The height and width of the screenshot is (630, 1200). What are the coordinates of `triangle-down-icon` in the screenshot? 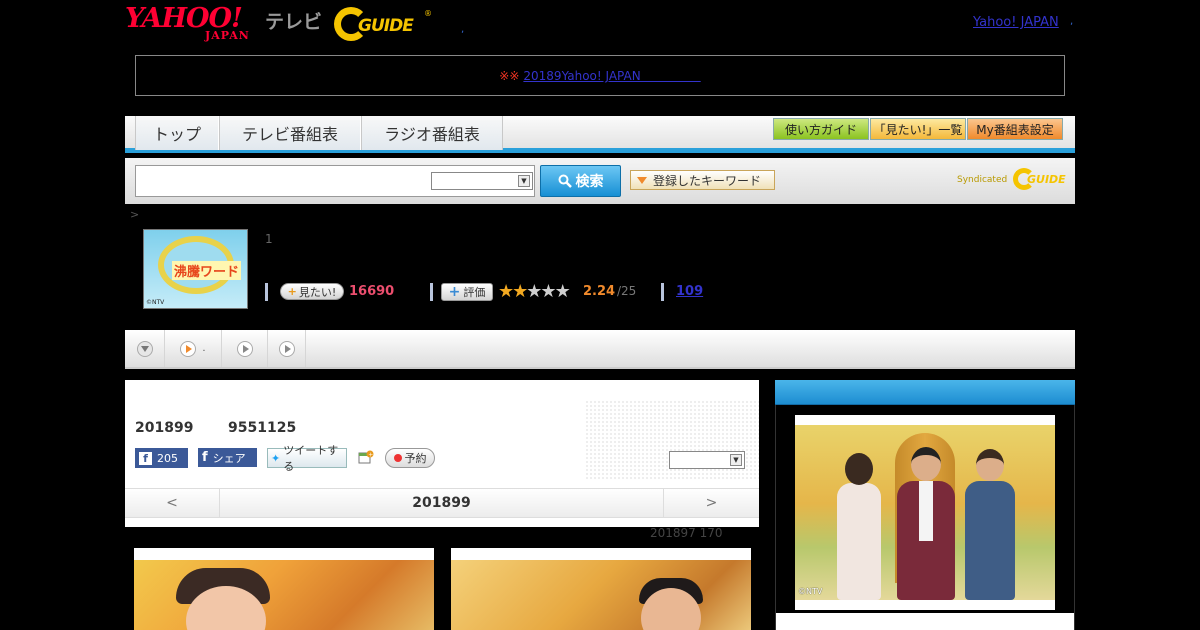 It's located at (642, 180).